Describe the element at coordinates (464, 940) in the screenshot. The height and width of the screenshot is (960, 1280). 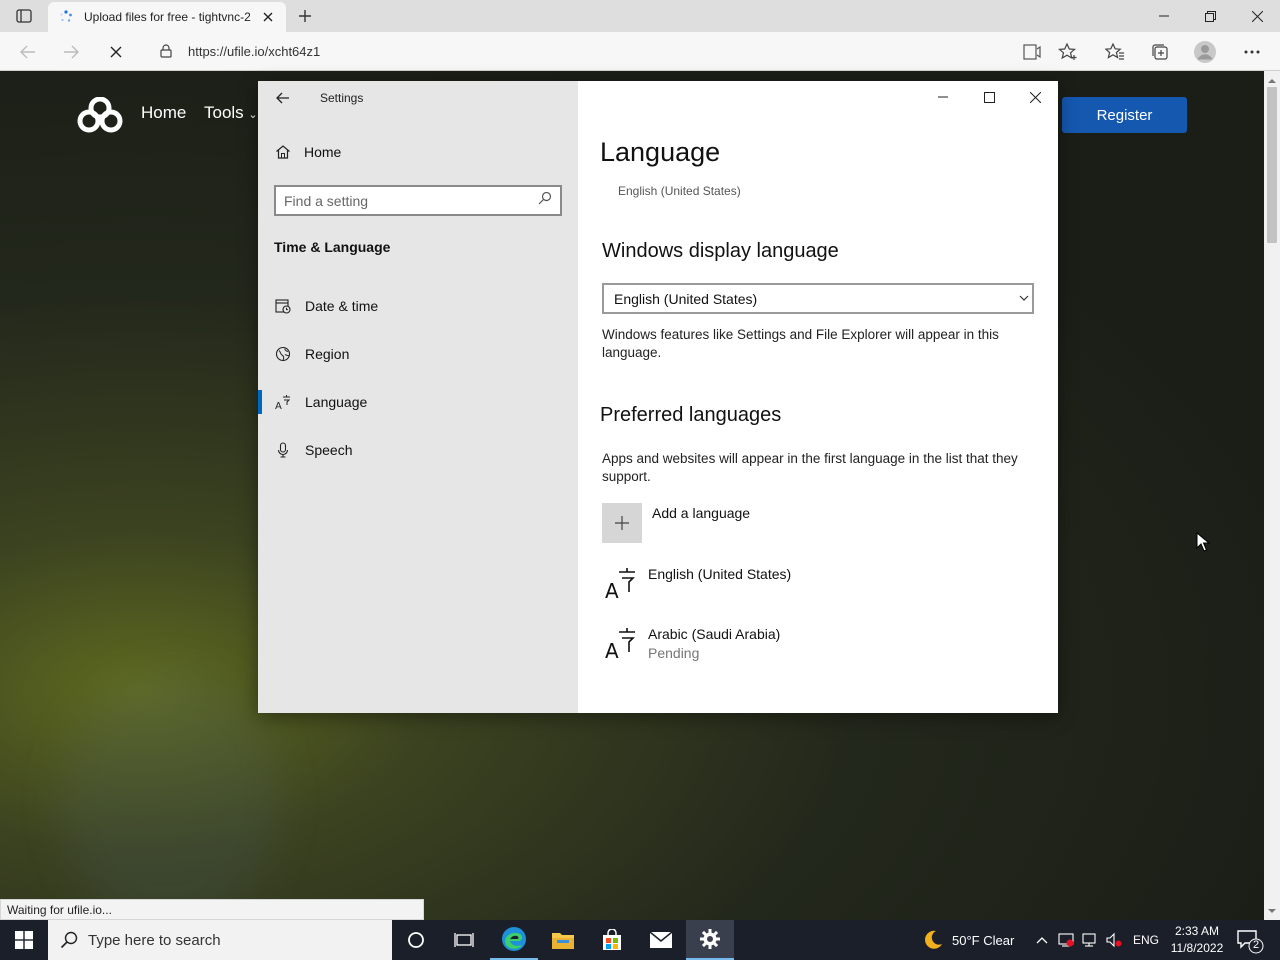
I see `task-view-icon` at that location.